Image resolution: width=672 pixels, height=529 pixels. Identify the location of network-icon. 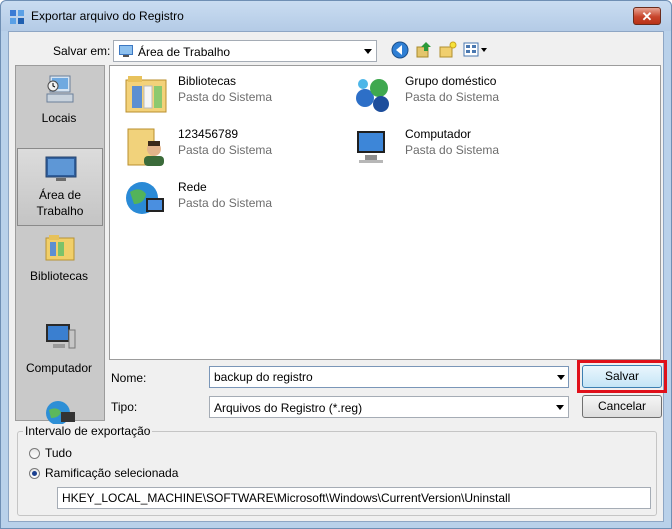
(145, 198).